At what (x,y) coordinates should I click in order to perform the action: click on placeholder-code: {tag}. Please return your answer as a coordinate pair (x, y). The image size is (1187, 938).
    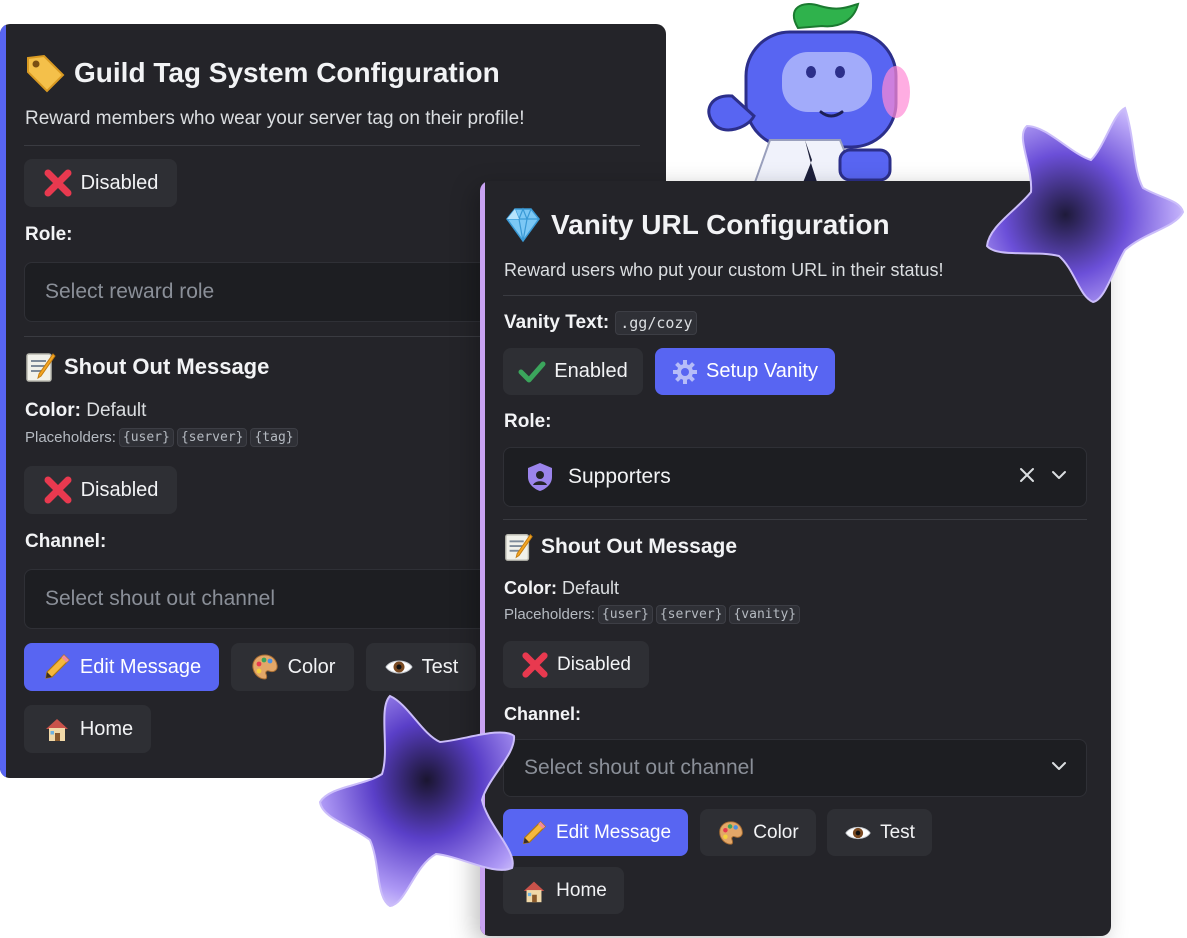
    Looking at the image, I should click on (274, 437).